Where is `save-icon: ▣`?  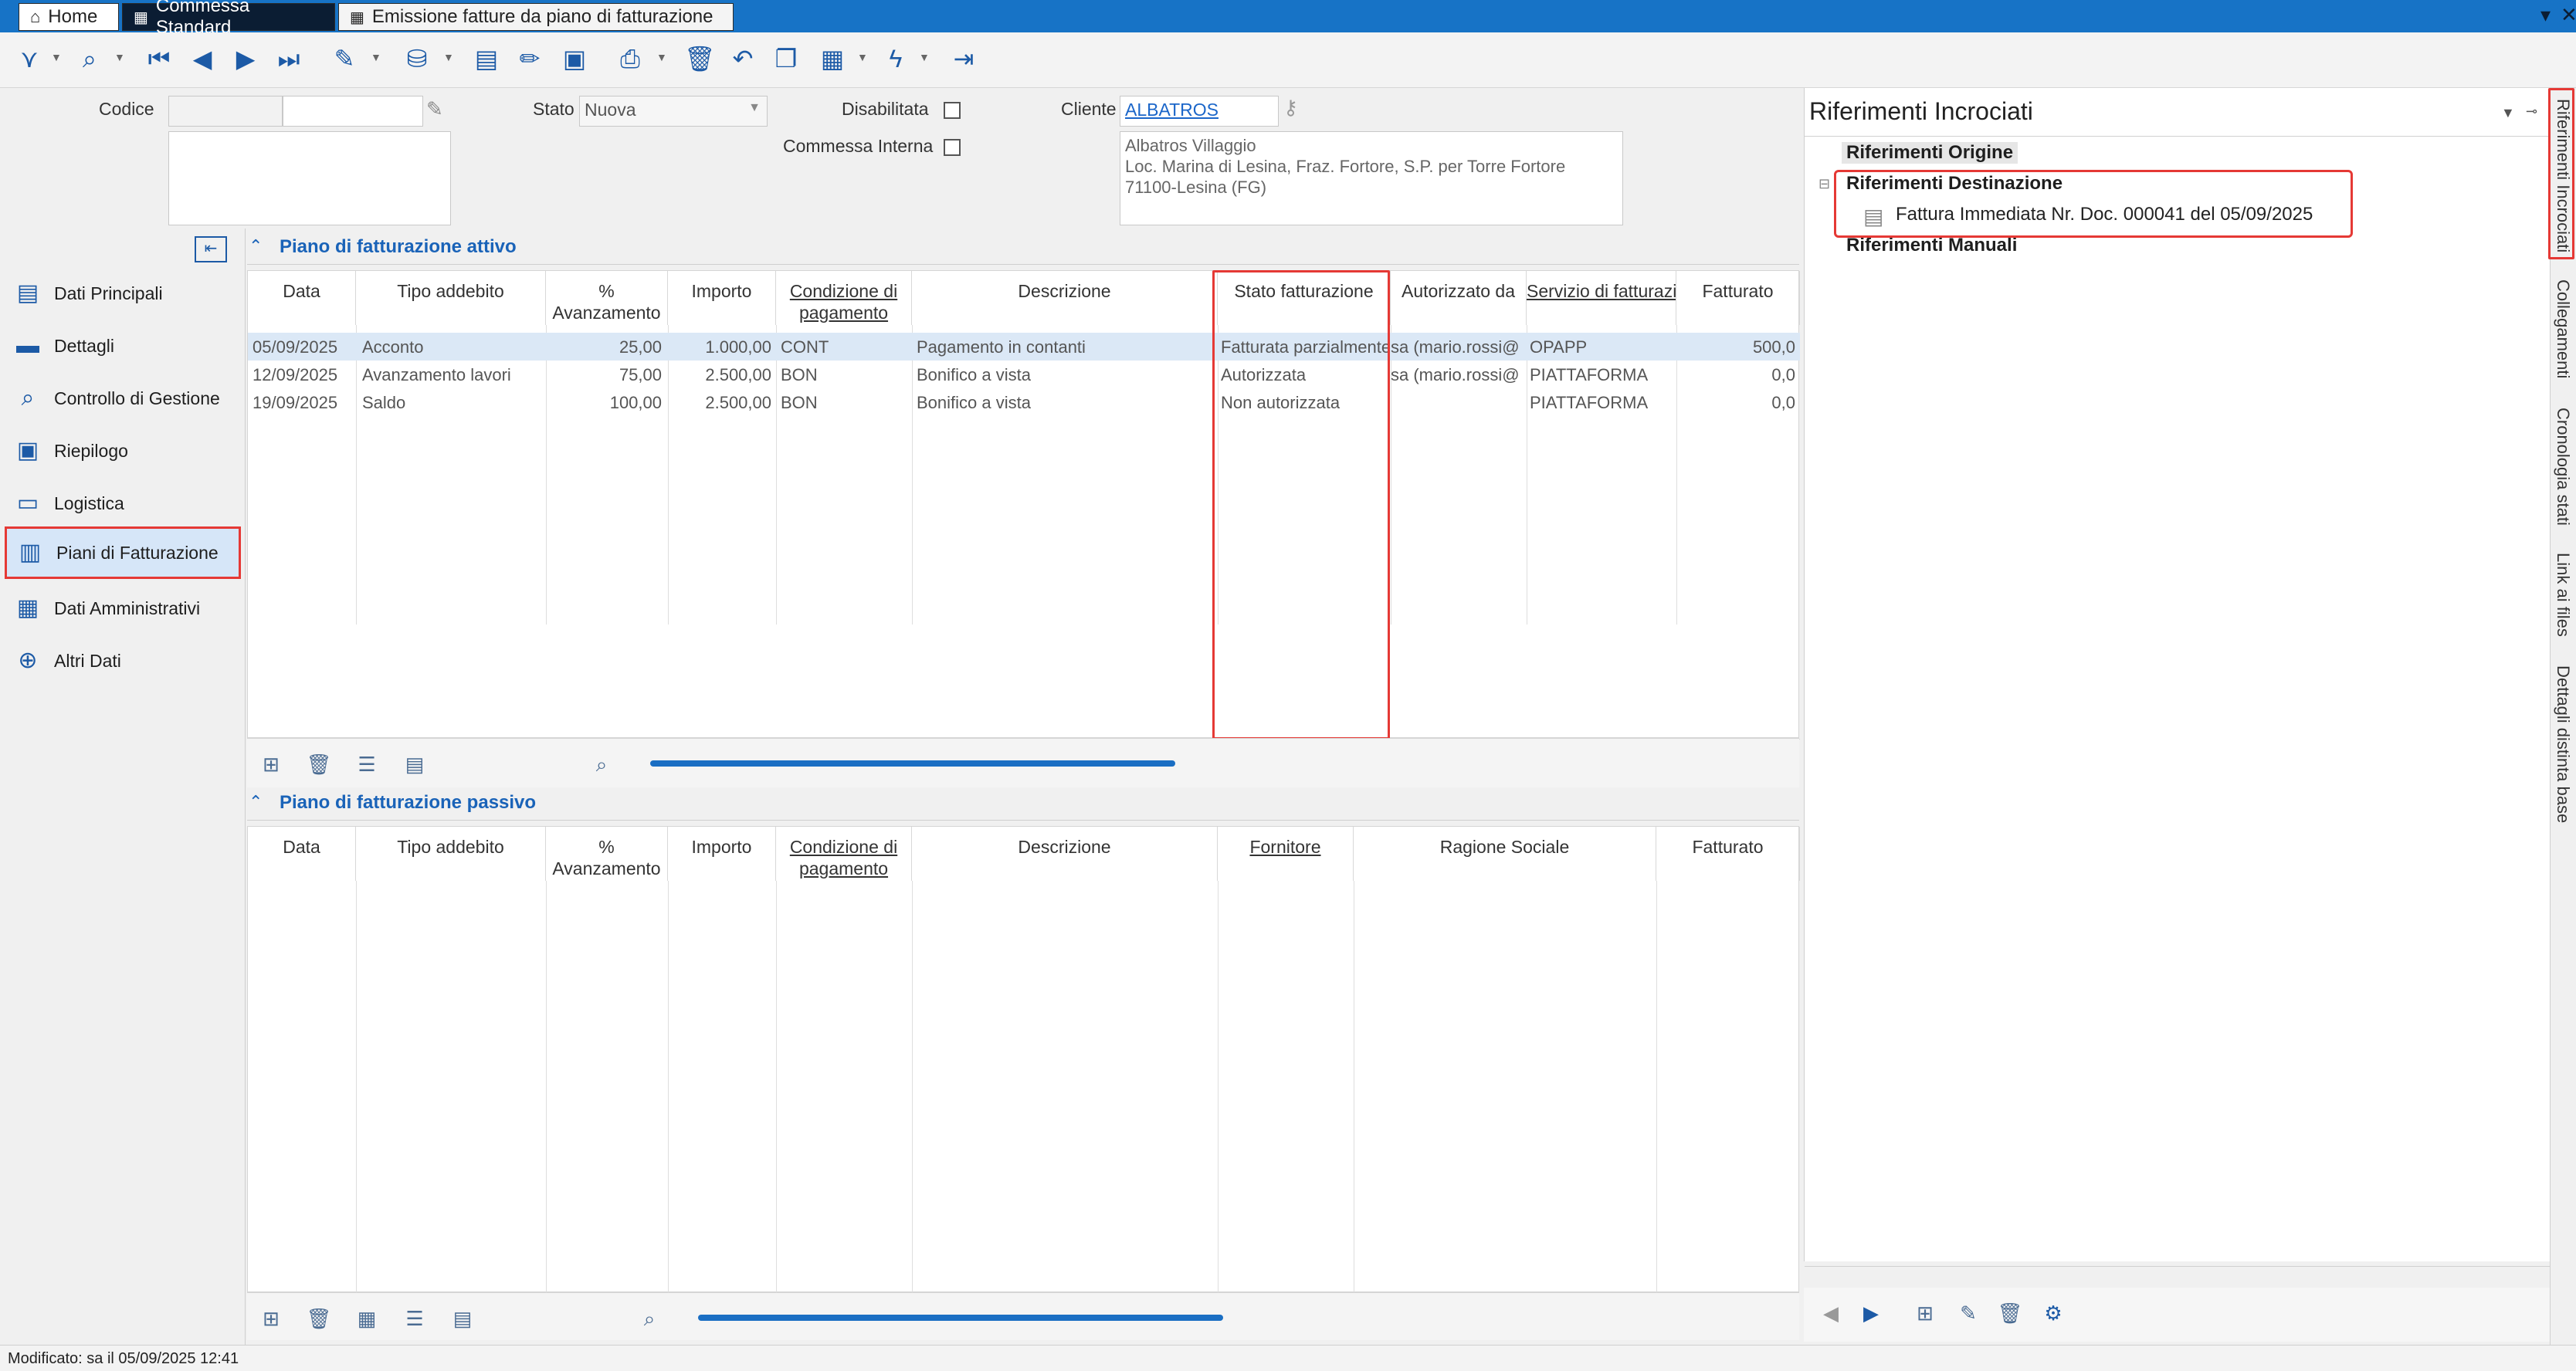
save-icon: ▣ is located at coordinates (574, 58).